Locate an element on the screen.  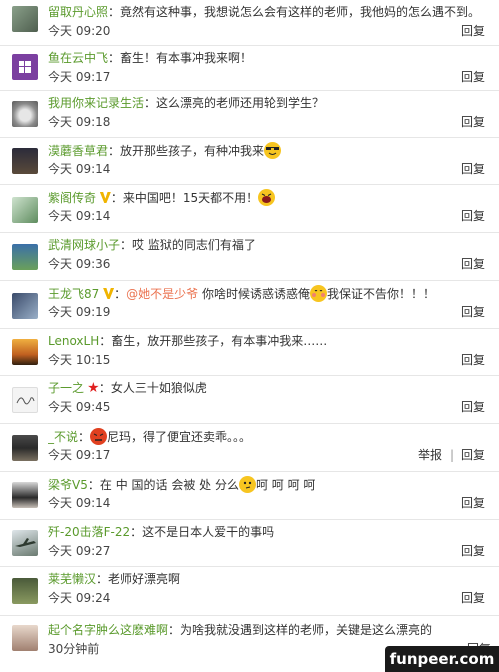
comment-time: 今天 09:27 is located at coordinates (79, 551).